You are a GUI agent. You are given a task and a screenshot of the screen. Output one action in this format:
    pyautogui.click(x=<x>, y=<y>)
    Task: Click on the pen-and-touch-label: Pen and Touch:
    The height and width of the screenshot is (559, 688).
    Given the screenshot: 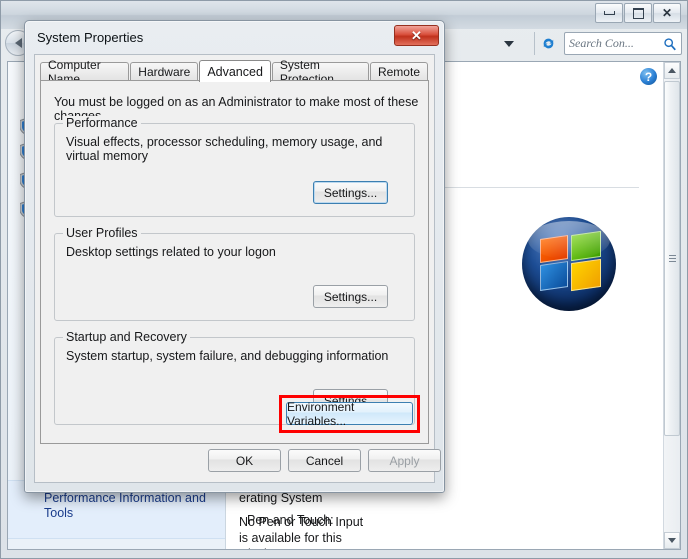 What is the action you would take?
    pyautogui.click(x=290, y=520)
    